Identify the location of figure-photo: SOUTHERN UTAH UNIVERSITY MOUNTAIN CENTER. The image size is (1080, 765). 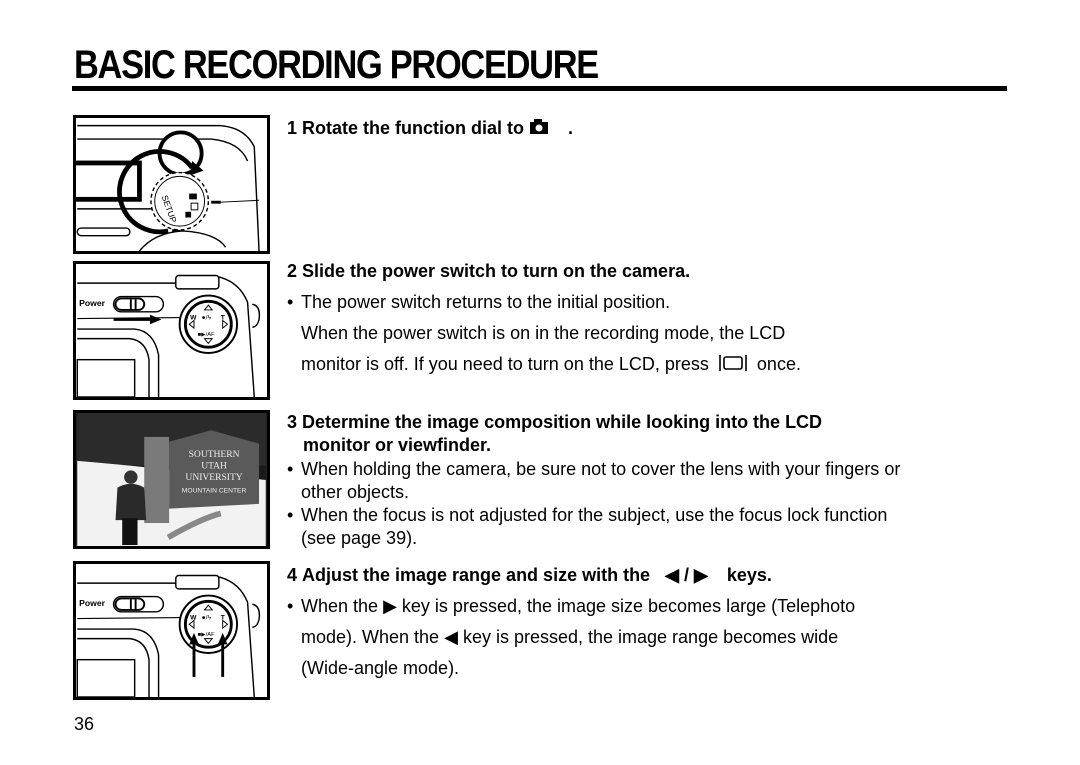
(171, 479).